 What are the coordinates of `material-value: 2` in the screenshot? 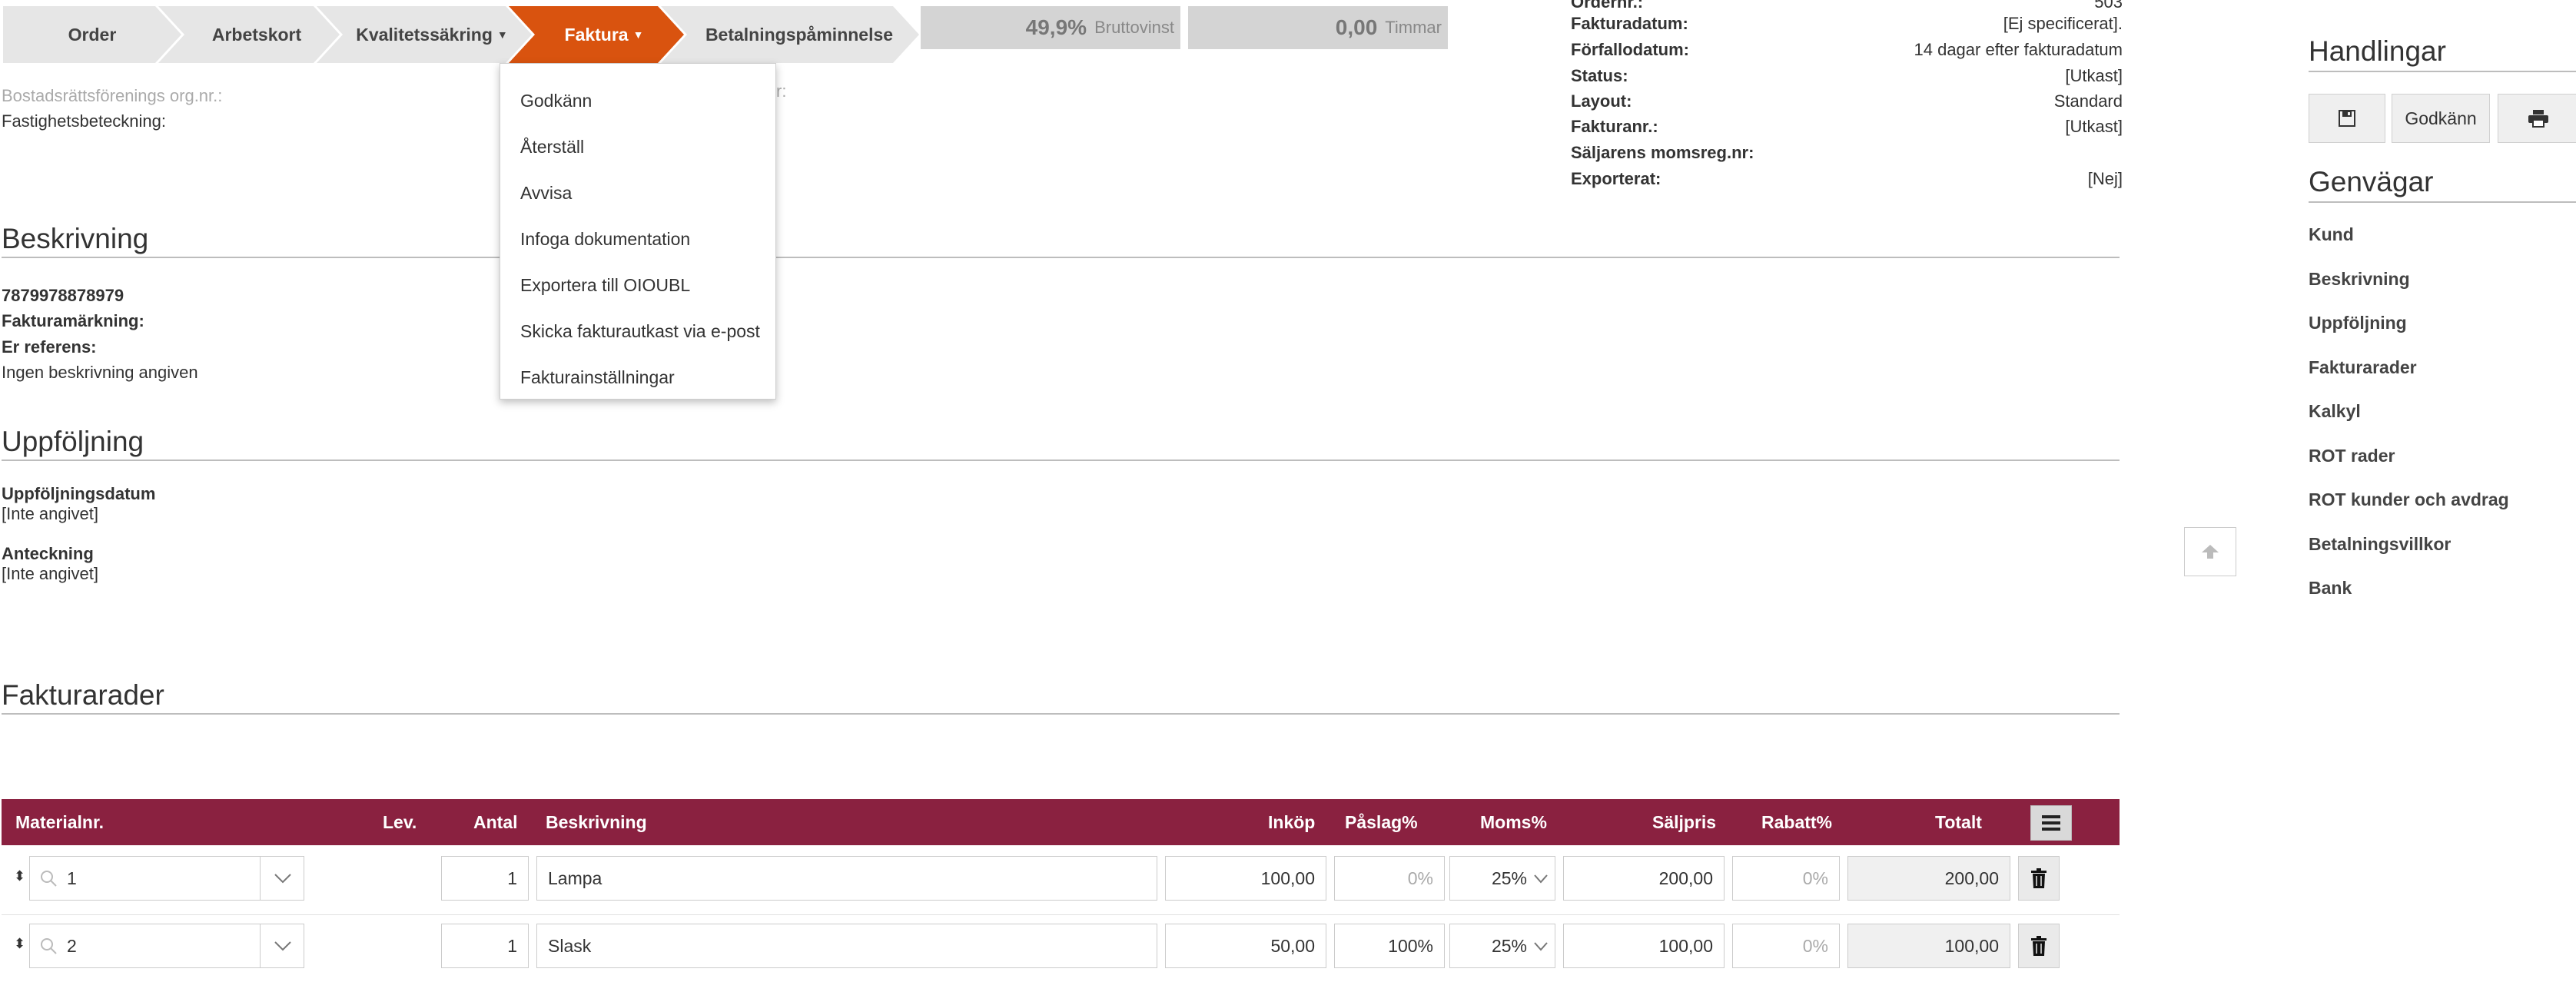 It's located at (72, 946).